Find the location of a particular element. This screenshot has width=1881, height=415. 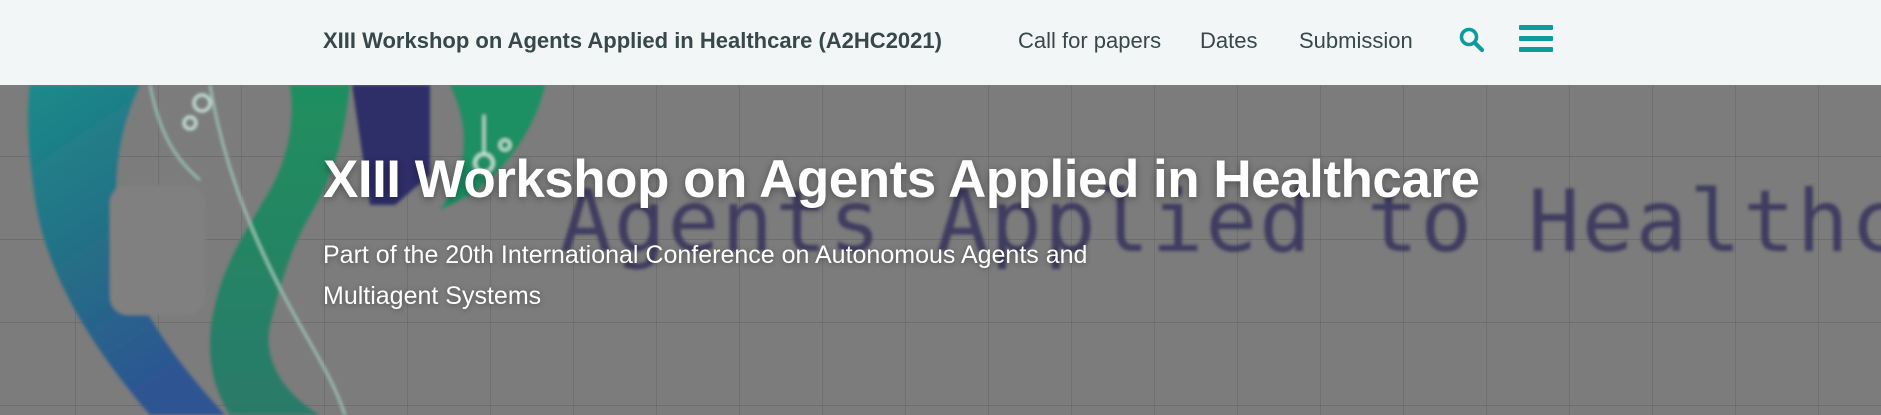

search-button is located at coordinates (1472, 40).